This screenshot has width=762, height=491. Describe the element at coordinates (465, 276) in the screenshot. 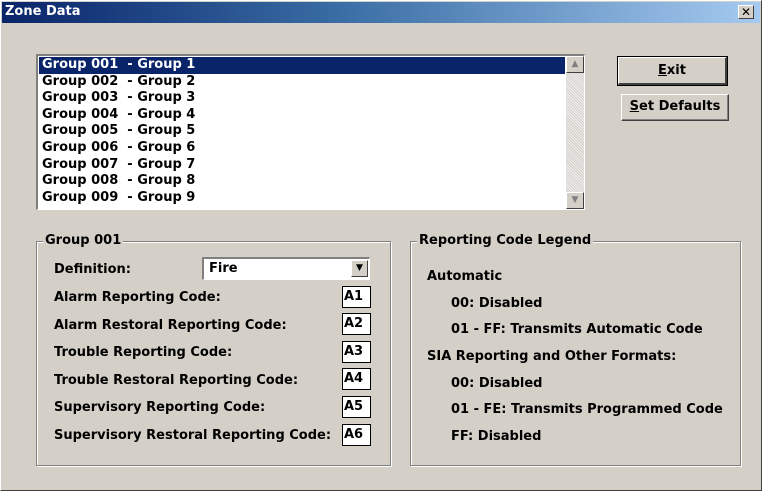

I see `legend-automatic-heading: Automatic` at that location.